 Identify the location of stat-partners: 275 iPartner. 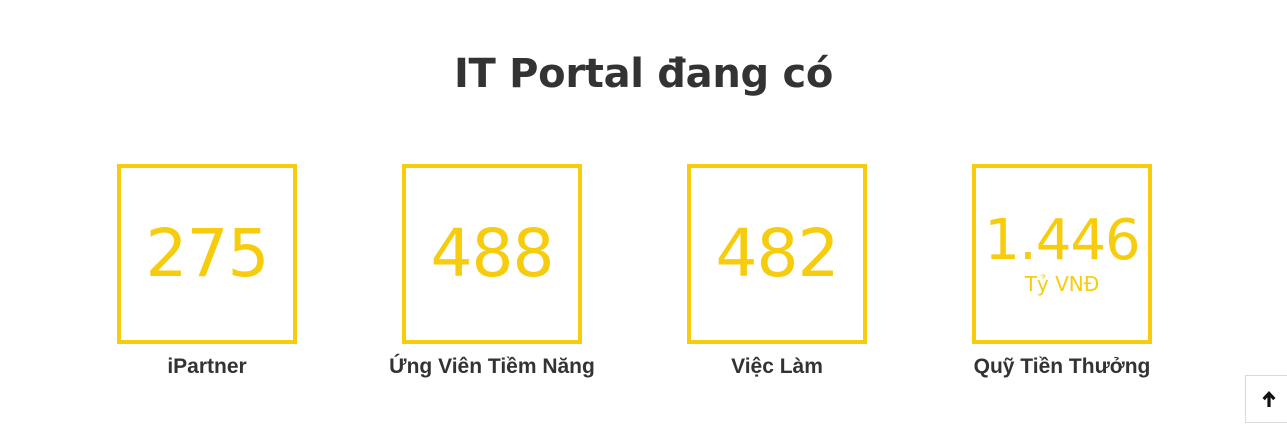
(207, 271).